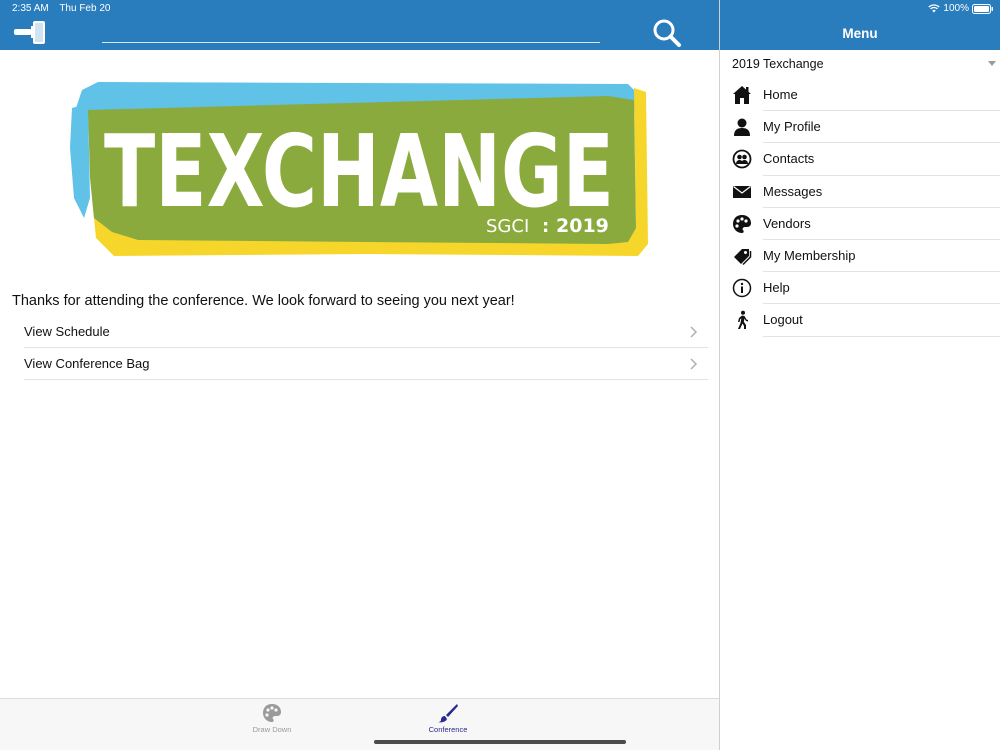 The image size is (1000, 750). Describe the element at coordinates (743, 320) in the screenshot. I see `walking-person-icon` at that location.